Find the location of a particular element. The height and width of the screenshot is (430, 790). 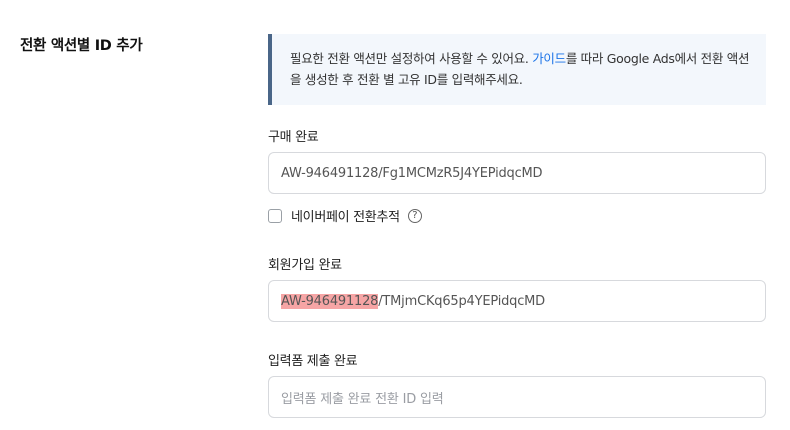

signup-input: AW-946491128/TMjmCKq65p4YEPidqcMD is located at coordinates (517, 301).